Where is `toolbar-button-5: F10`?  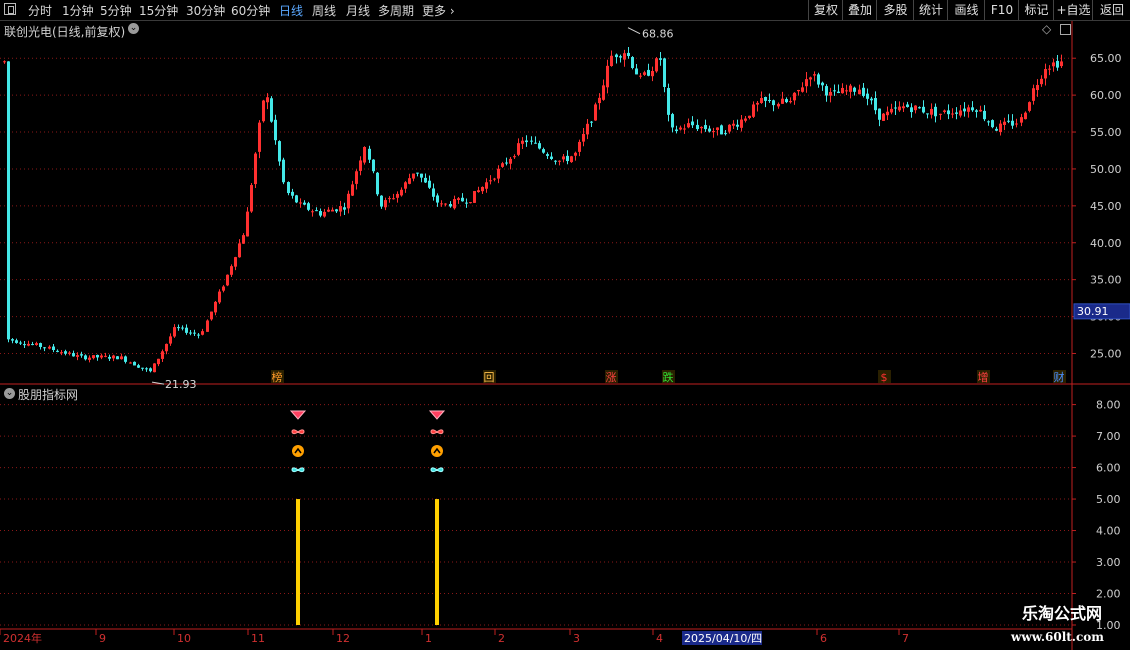
toolbar-button-5: F10 is located at coordinates (1001, 10).